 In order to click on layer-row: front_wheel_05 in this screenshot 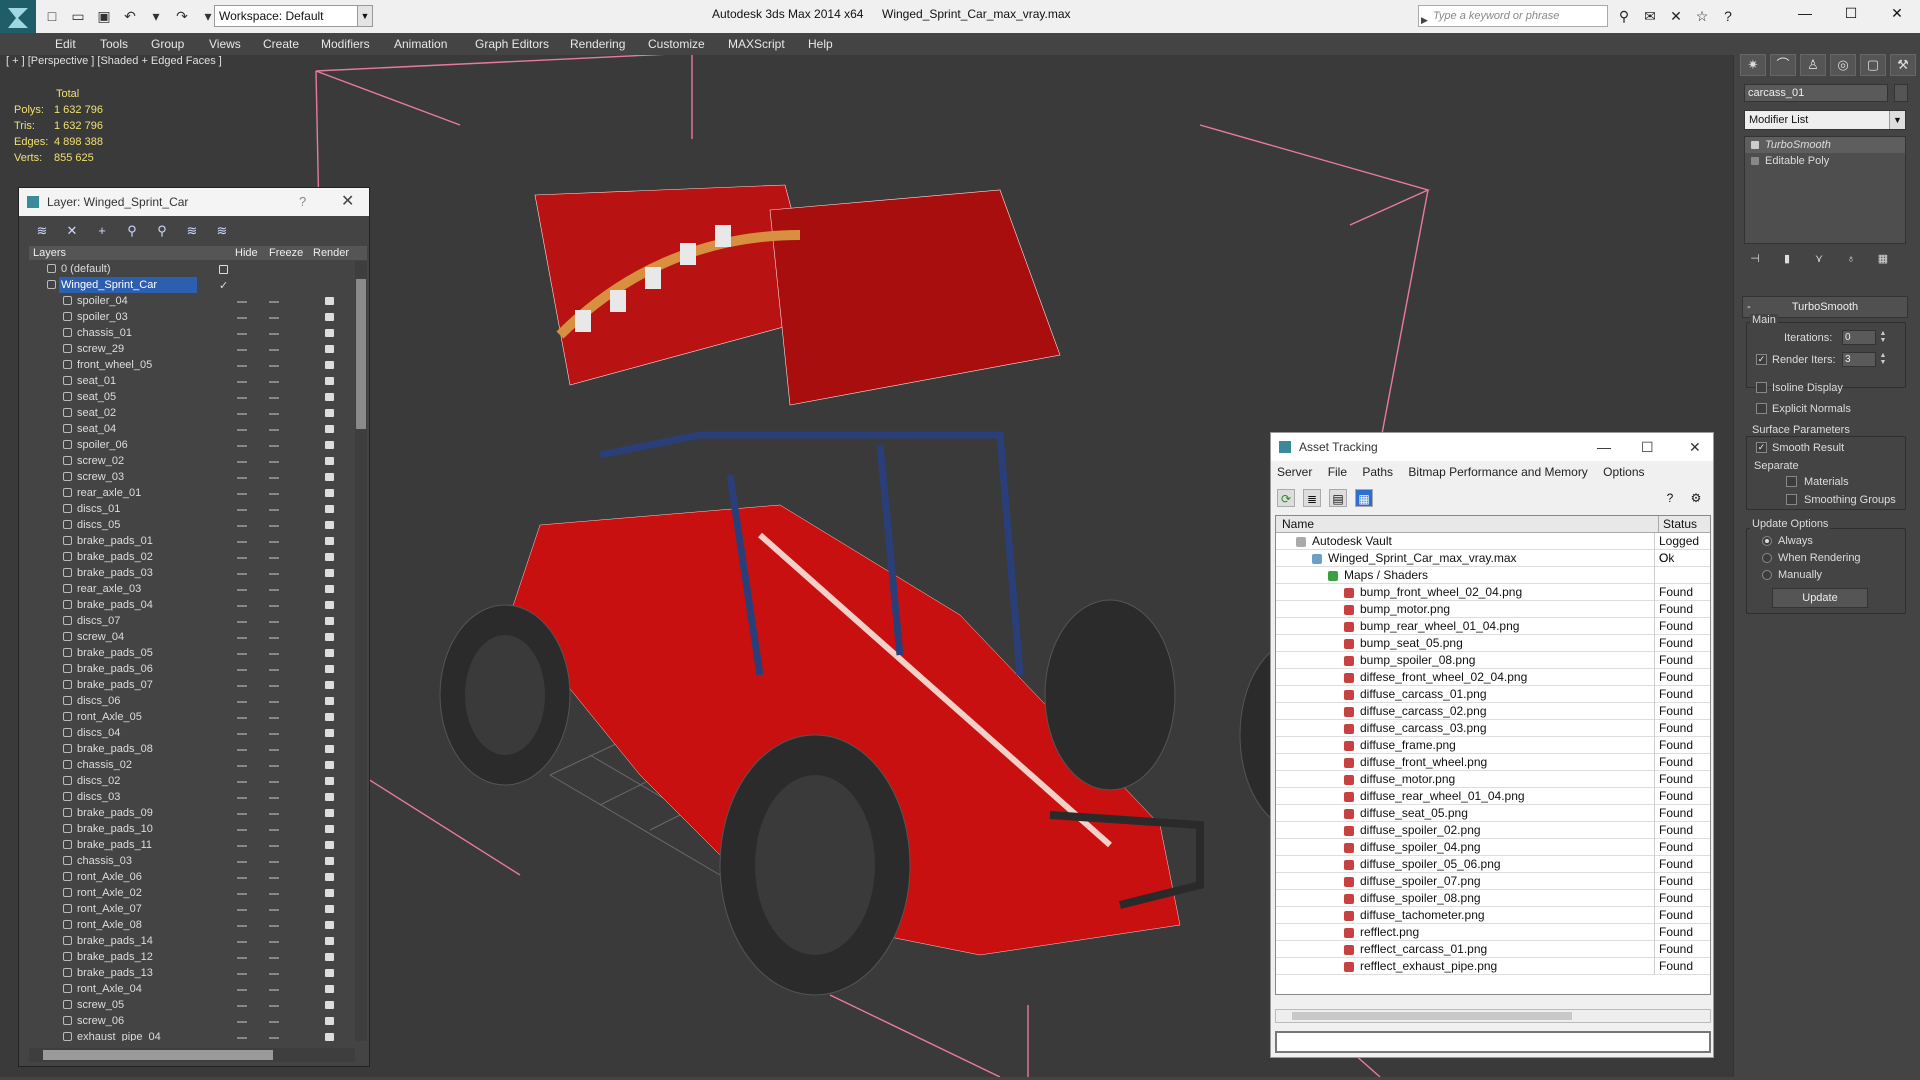, I will do `click(191, 365)`.